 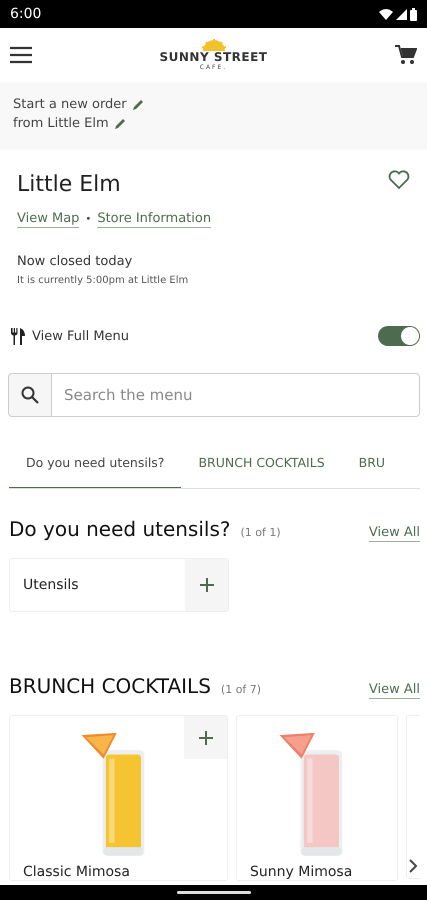 What do you see at coordinates (95, 462) in the screenshot?
I see `category-tab: Do you need utensils?` at bounding box center [95, 462].